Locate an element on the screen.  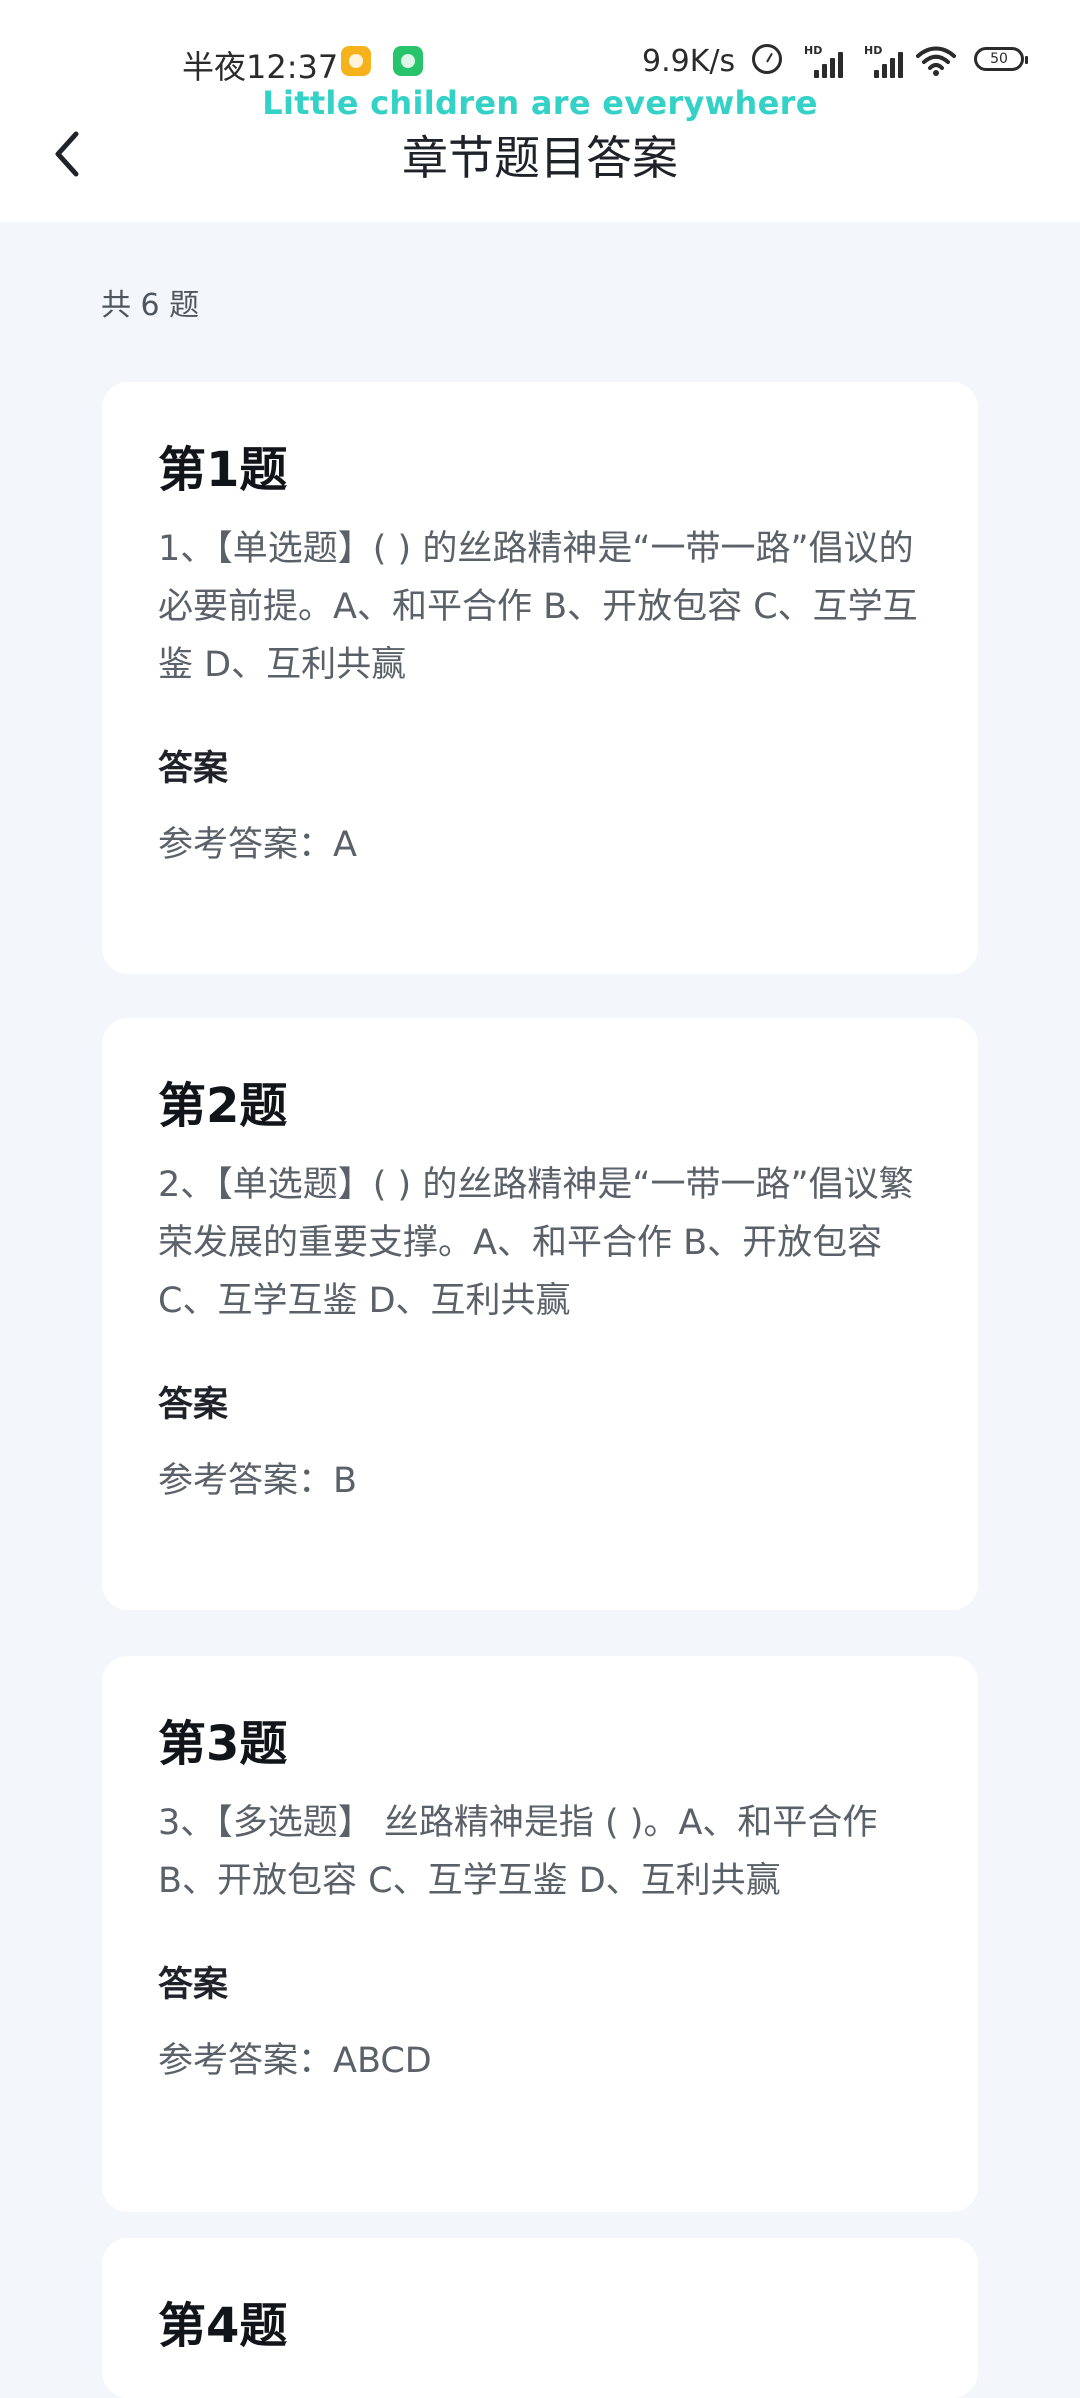
answer-text: 参考答案：ABCD is located at coordinates (295, 2061).